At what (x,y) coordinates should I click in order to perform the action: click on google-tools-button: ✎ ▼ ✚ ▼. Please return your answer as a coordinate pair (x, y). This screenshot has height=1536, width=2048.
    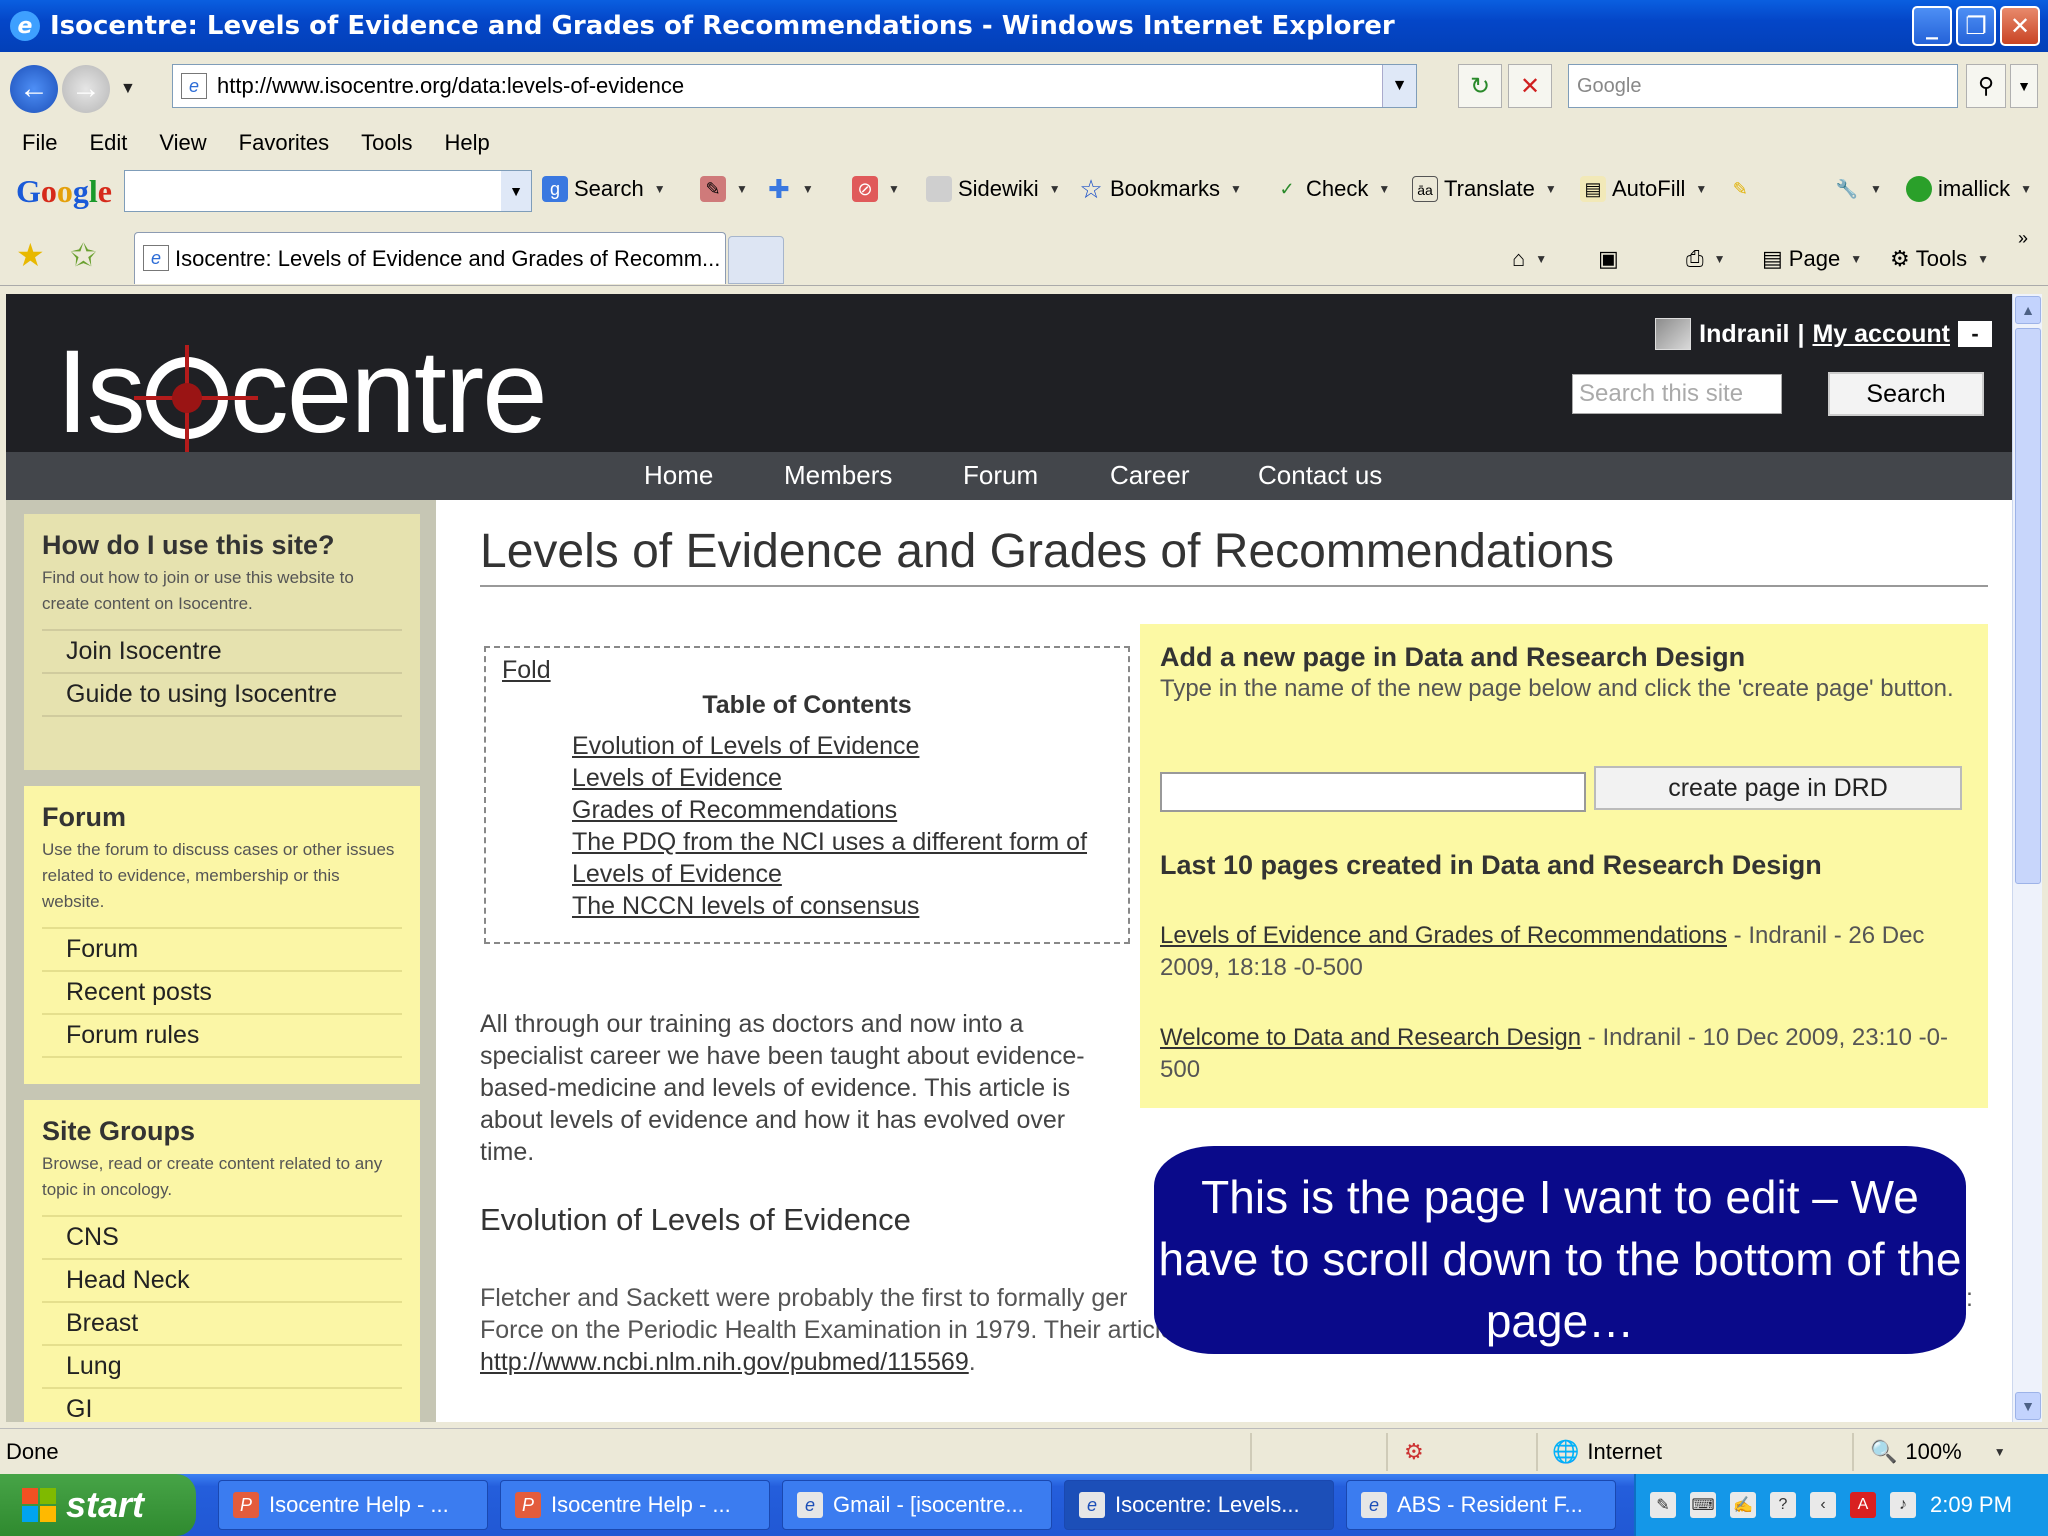
    Looking at the image, I should click on (757, 189).